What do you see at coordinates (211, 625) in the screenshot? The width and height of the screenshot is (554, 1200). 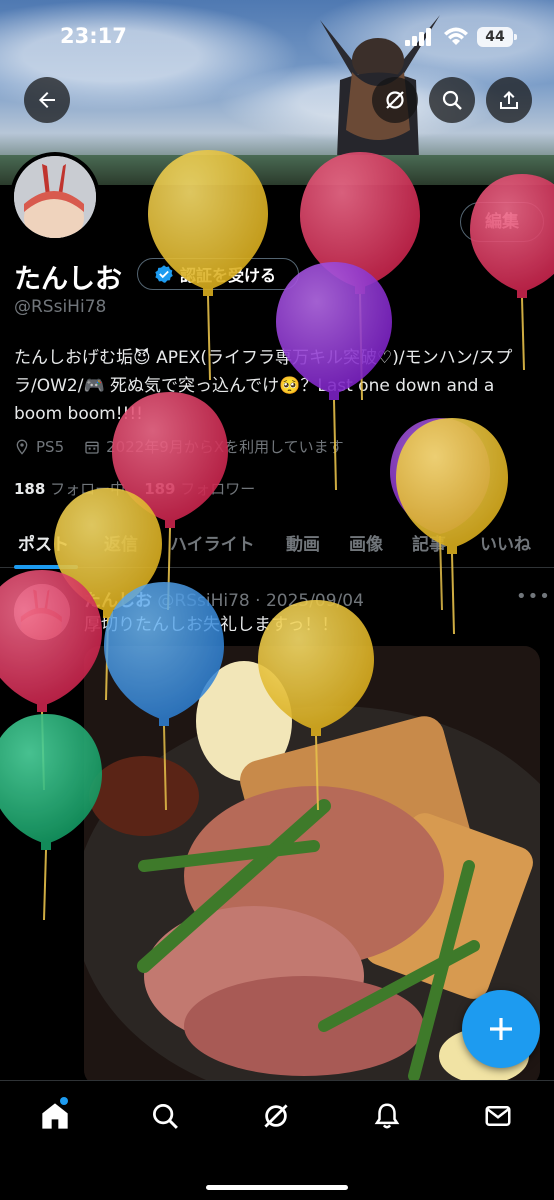 I see `post-text: 厚切りたんしお失礼しますっ！！` at bounding box center [211, 625].